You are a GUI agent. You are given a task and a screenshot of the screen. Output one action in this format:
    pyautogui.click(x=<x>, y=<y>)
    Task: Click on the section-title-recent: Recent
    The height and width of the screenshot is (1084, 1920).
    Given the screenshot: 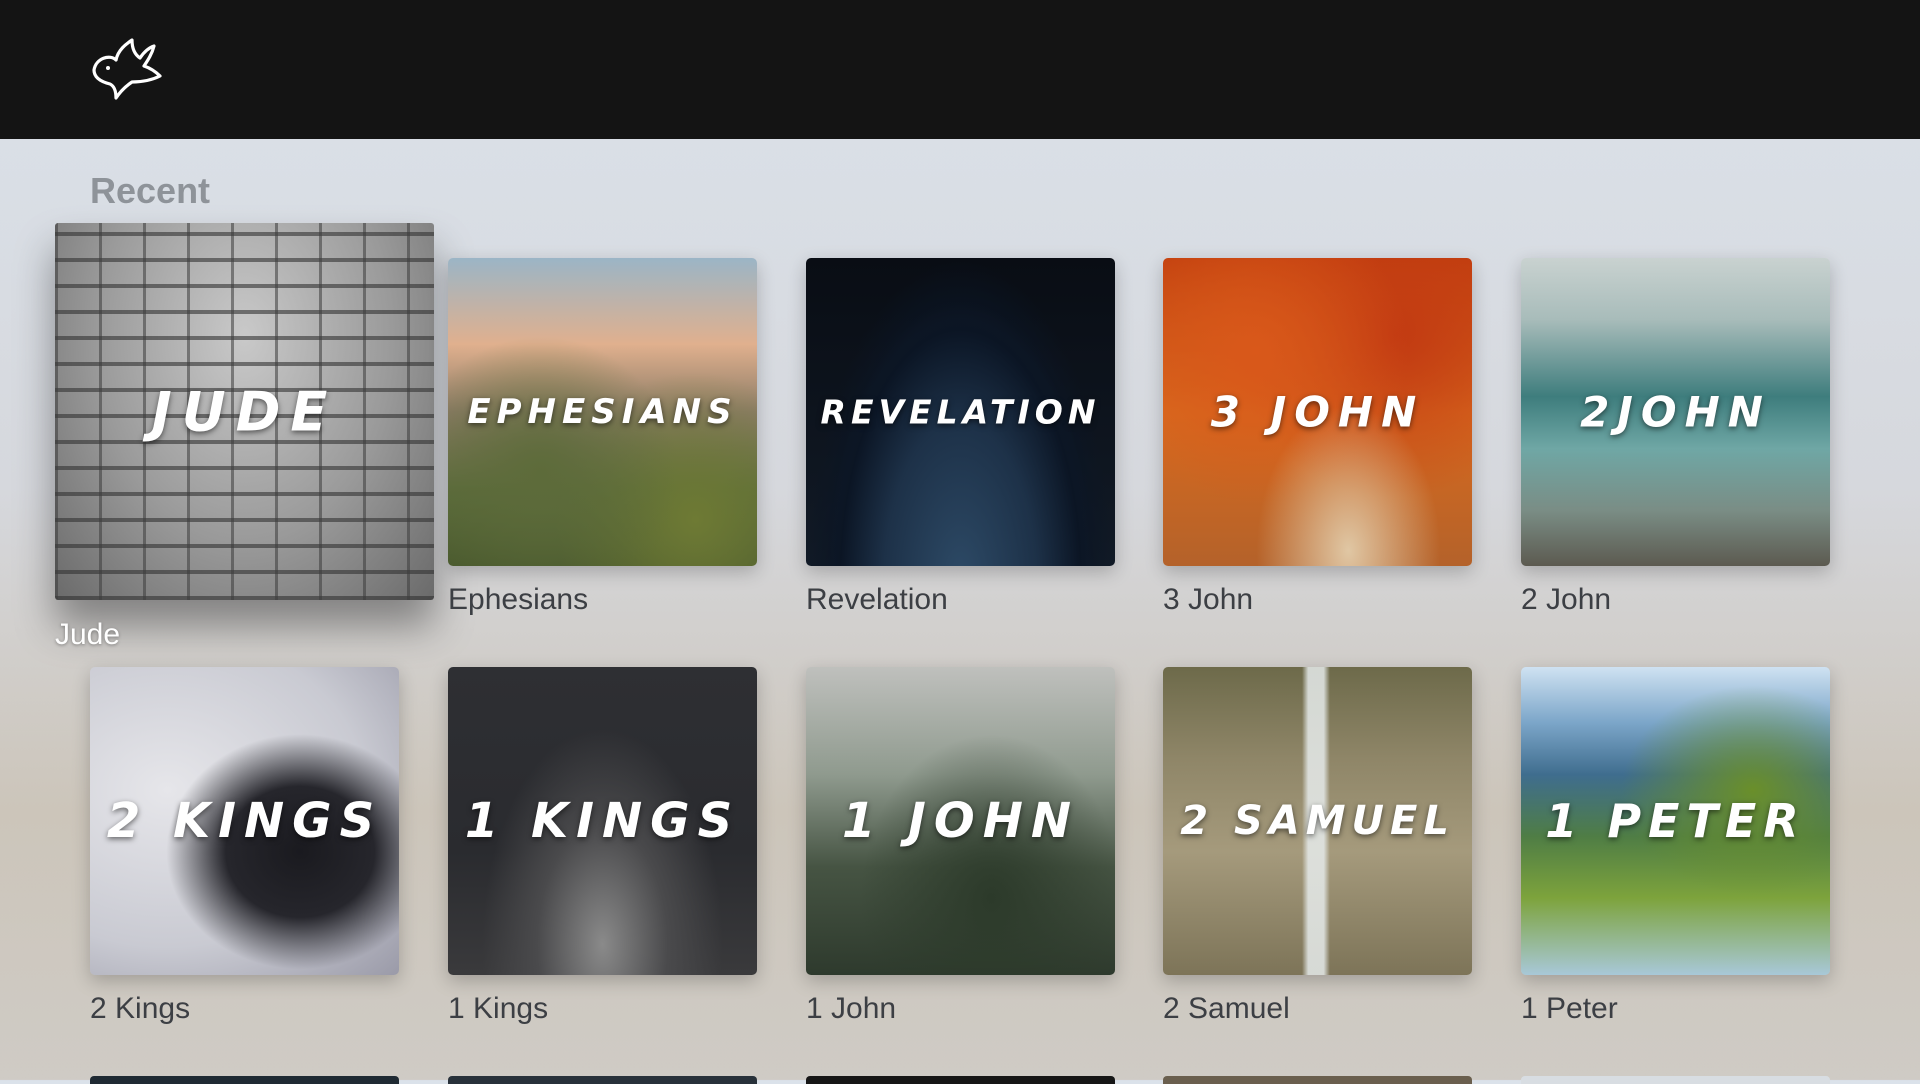 What is the action you would take?
    pyautogui.click(x=150, y=190)
    